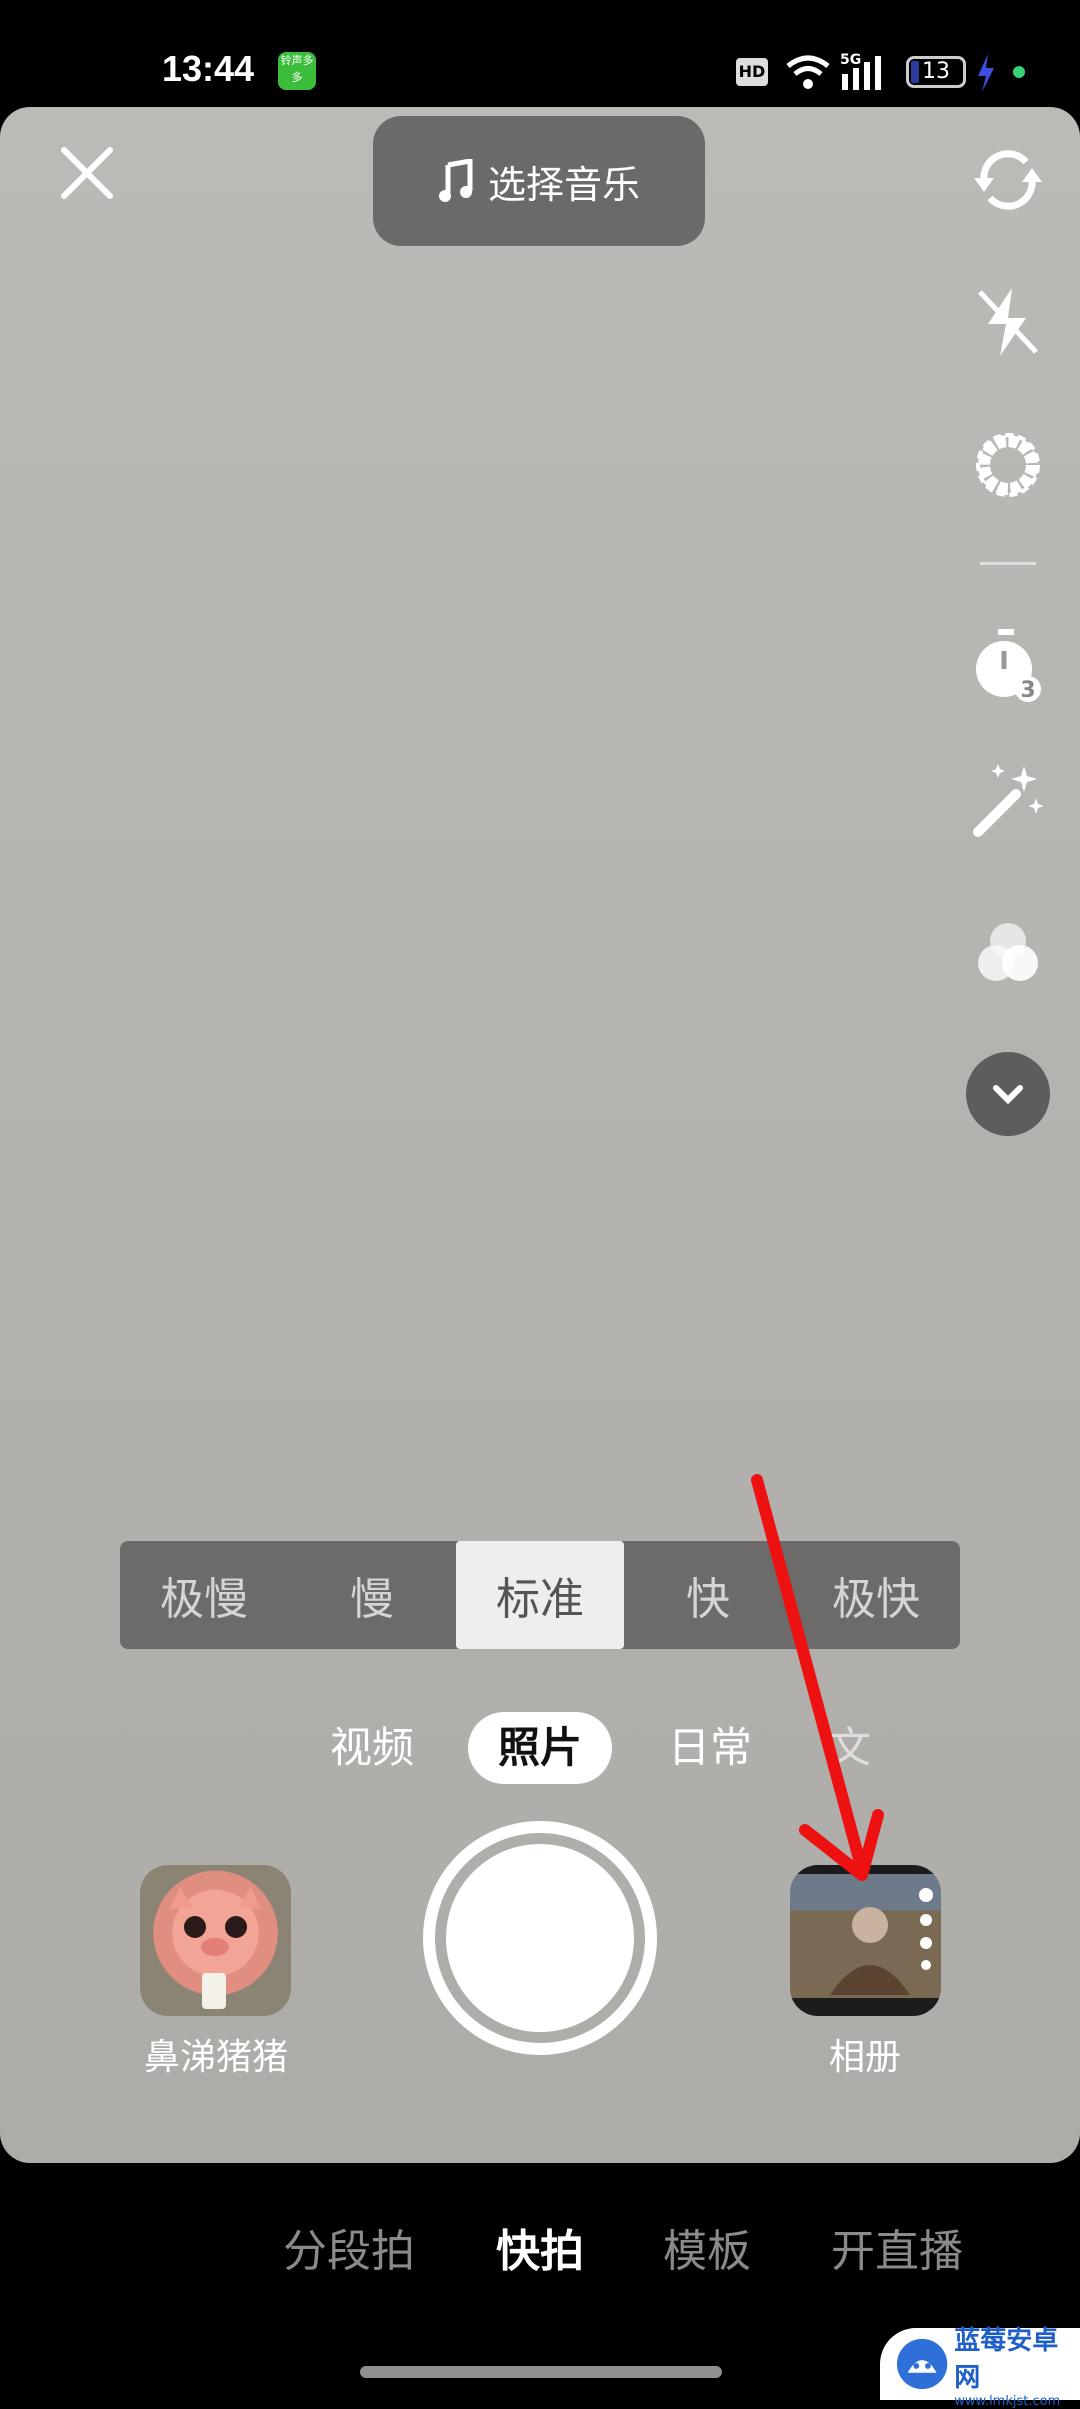  What do you see at coordinates (1008, 952) in the screenshot?
I see `filters-icon` at bounding box center [1008, 952].